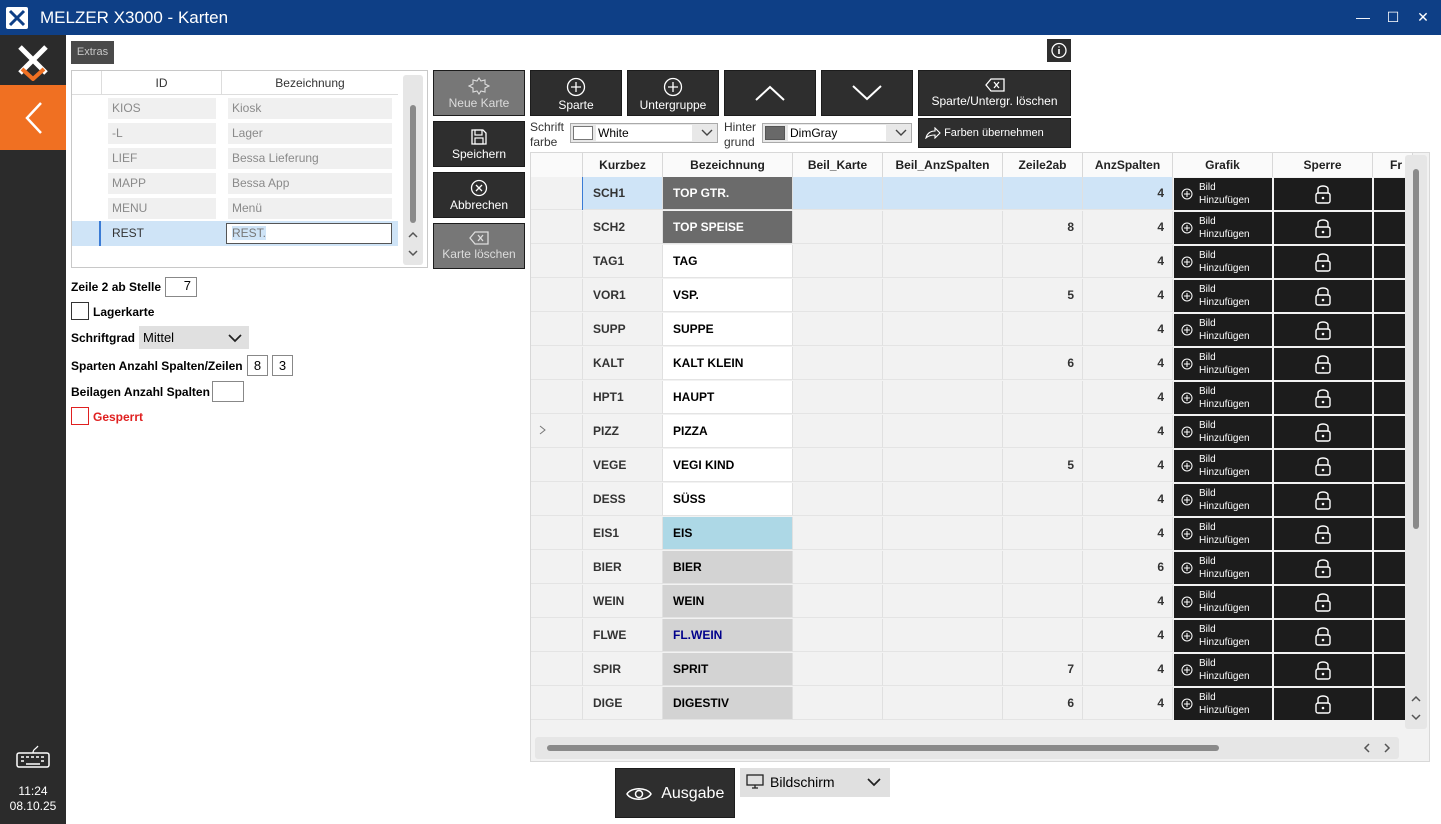 Image resolution: width=1441 pixels, height=824 pixels. I want to click on maximize-button: ☐, so click(1393, 17).